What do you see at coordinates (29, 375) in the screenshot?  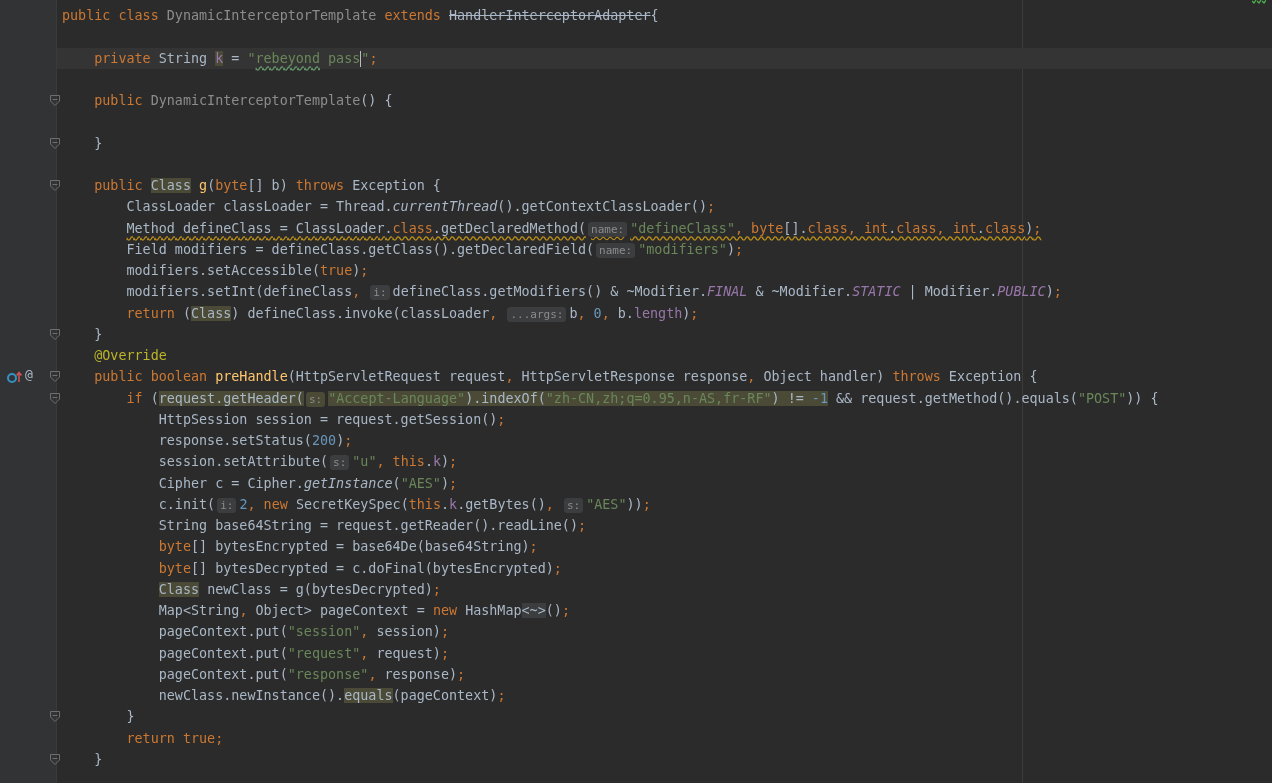 I see `annotation-marker: @` at bounding box center [29, 375].